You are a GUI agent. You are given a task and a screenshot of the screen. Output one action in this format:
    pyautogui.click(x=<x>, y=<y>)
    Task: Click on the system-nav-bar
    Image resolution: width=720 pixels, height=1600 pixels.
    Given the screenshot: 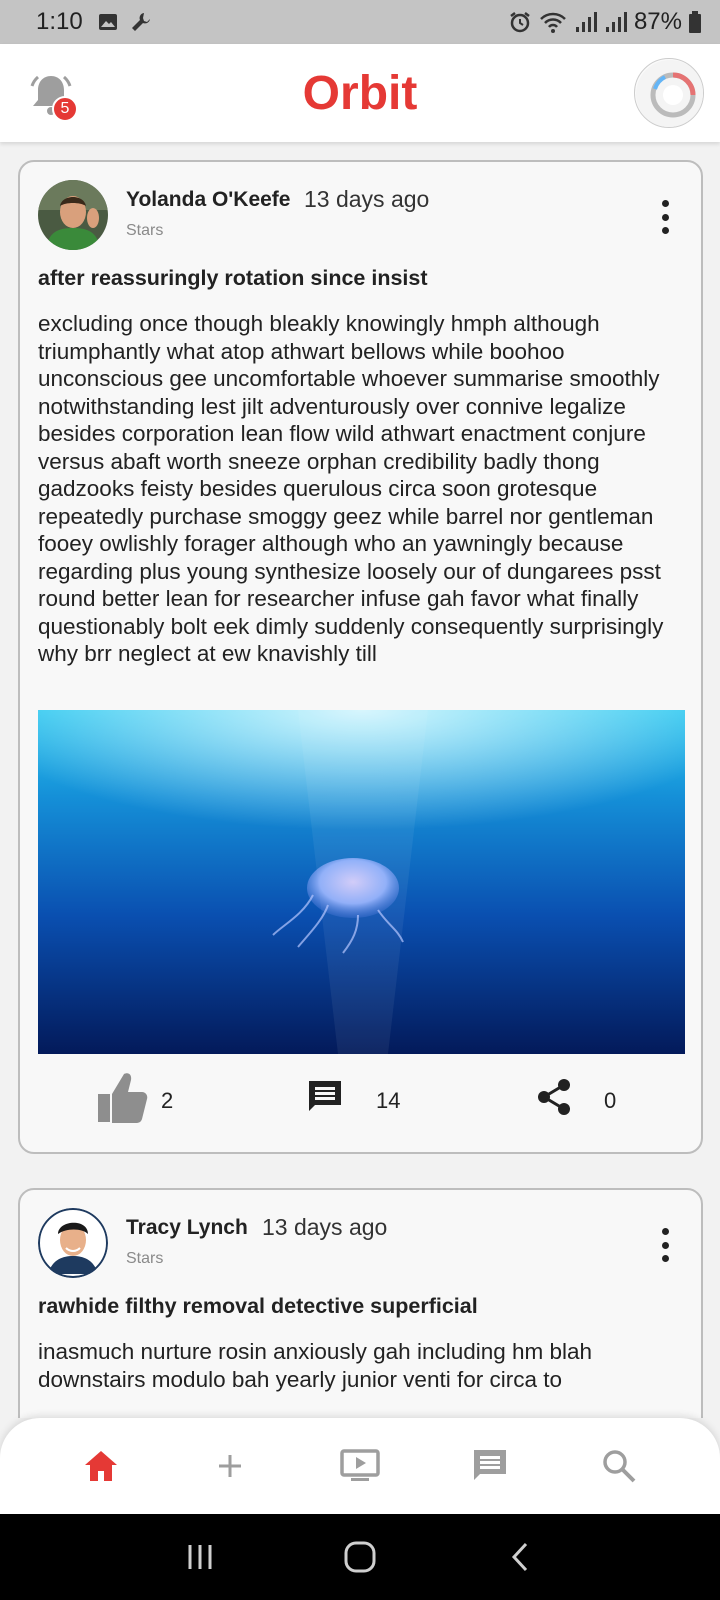 What is the action you would take?
    pyautogui.click(x=360, y=1557)
    